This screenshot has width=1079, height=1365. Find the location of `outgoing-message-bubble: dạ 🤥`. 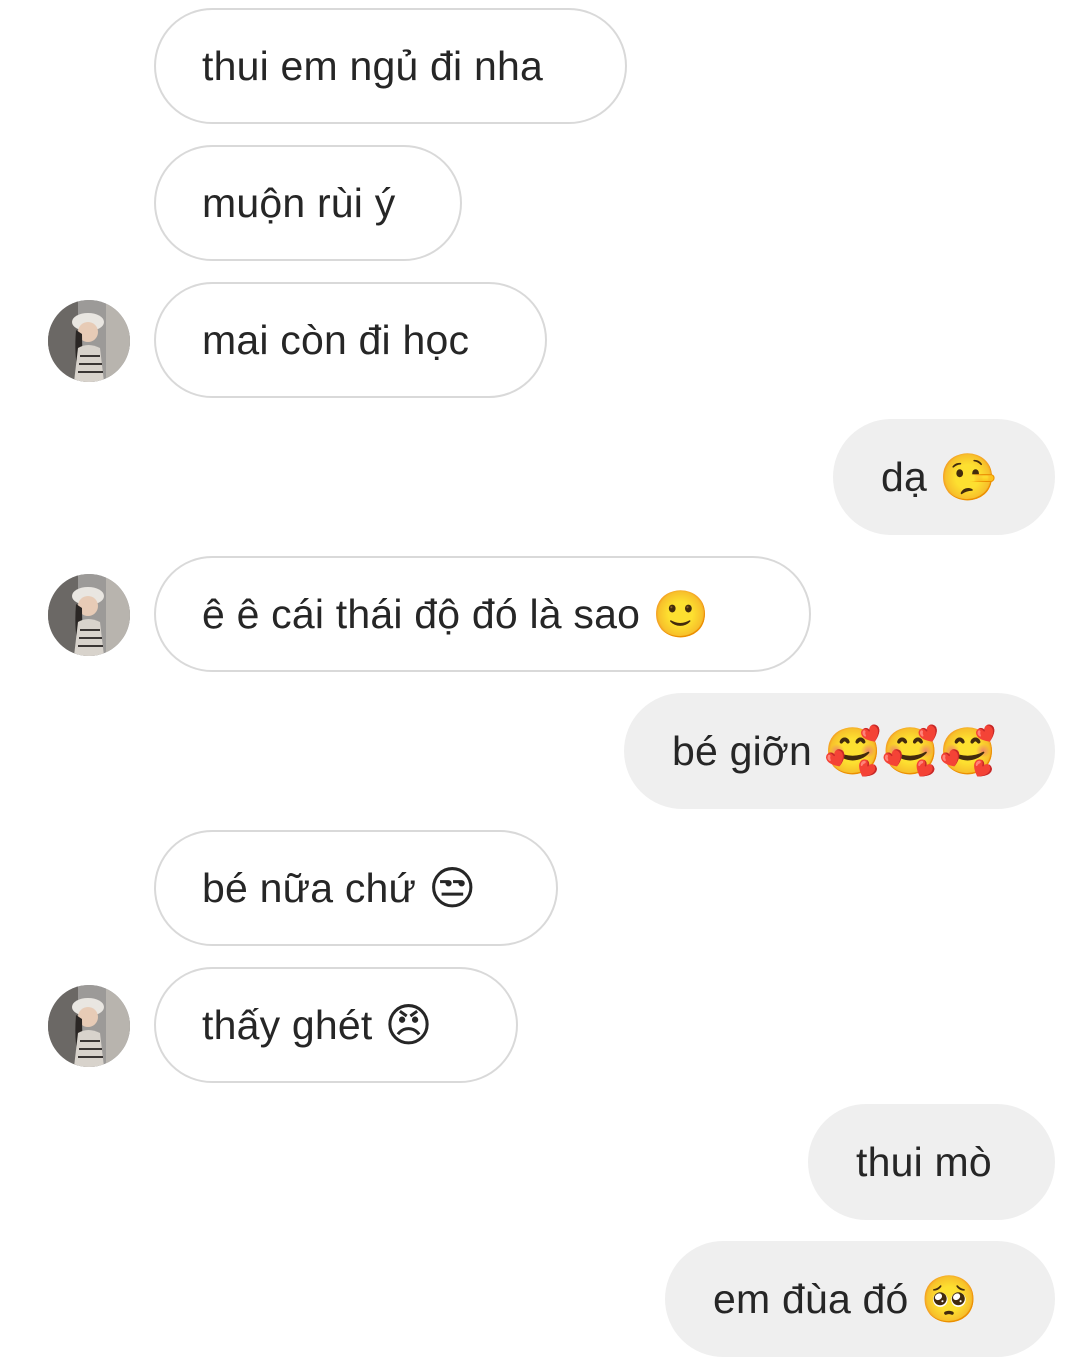

outgoing-message-bubble: dạ 🤥 is located at coordinates (944, 477).